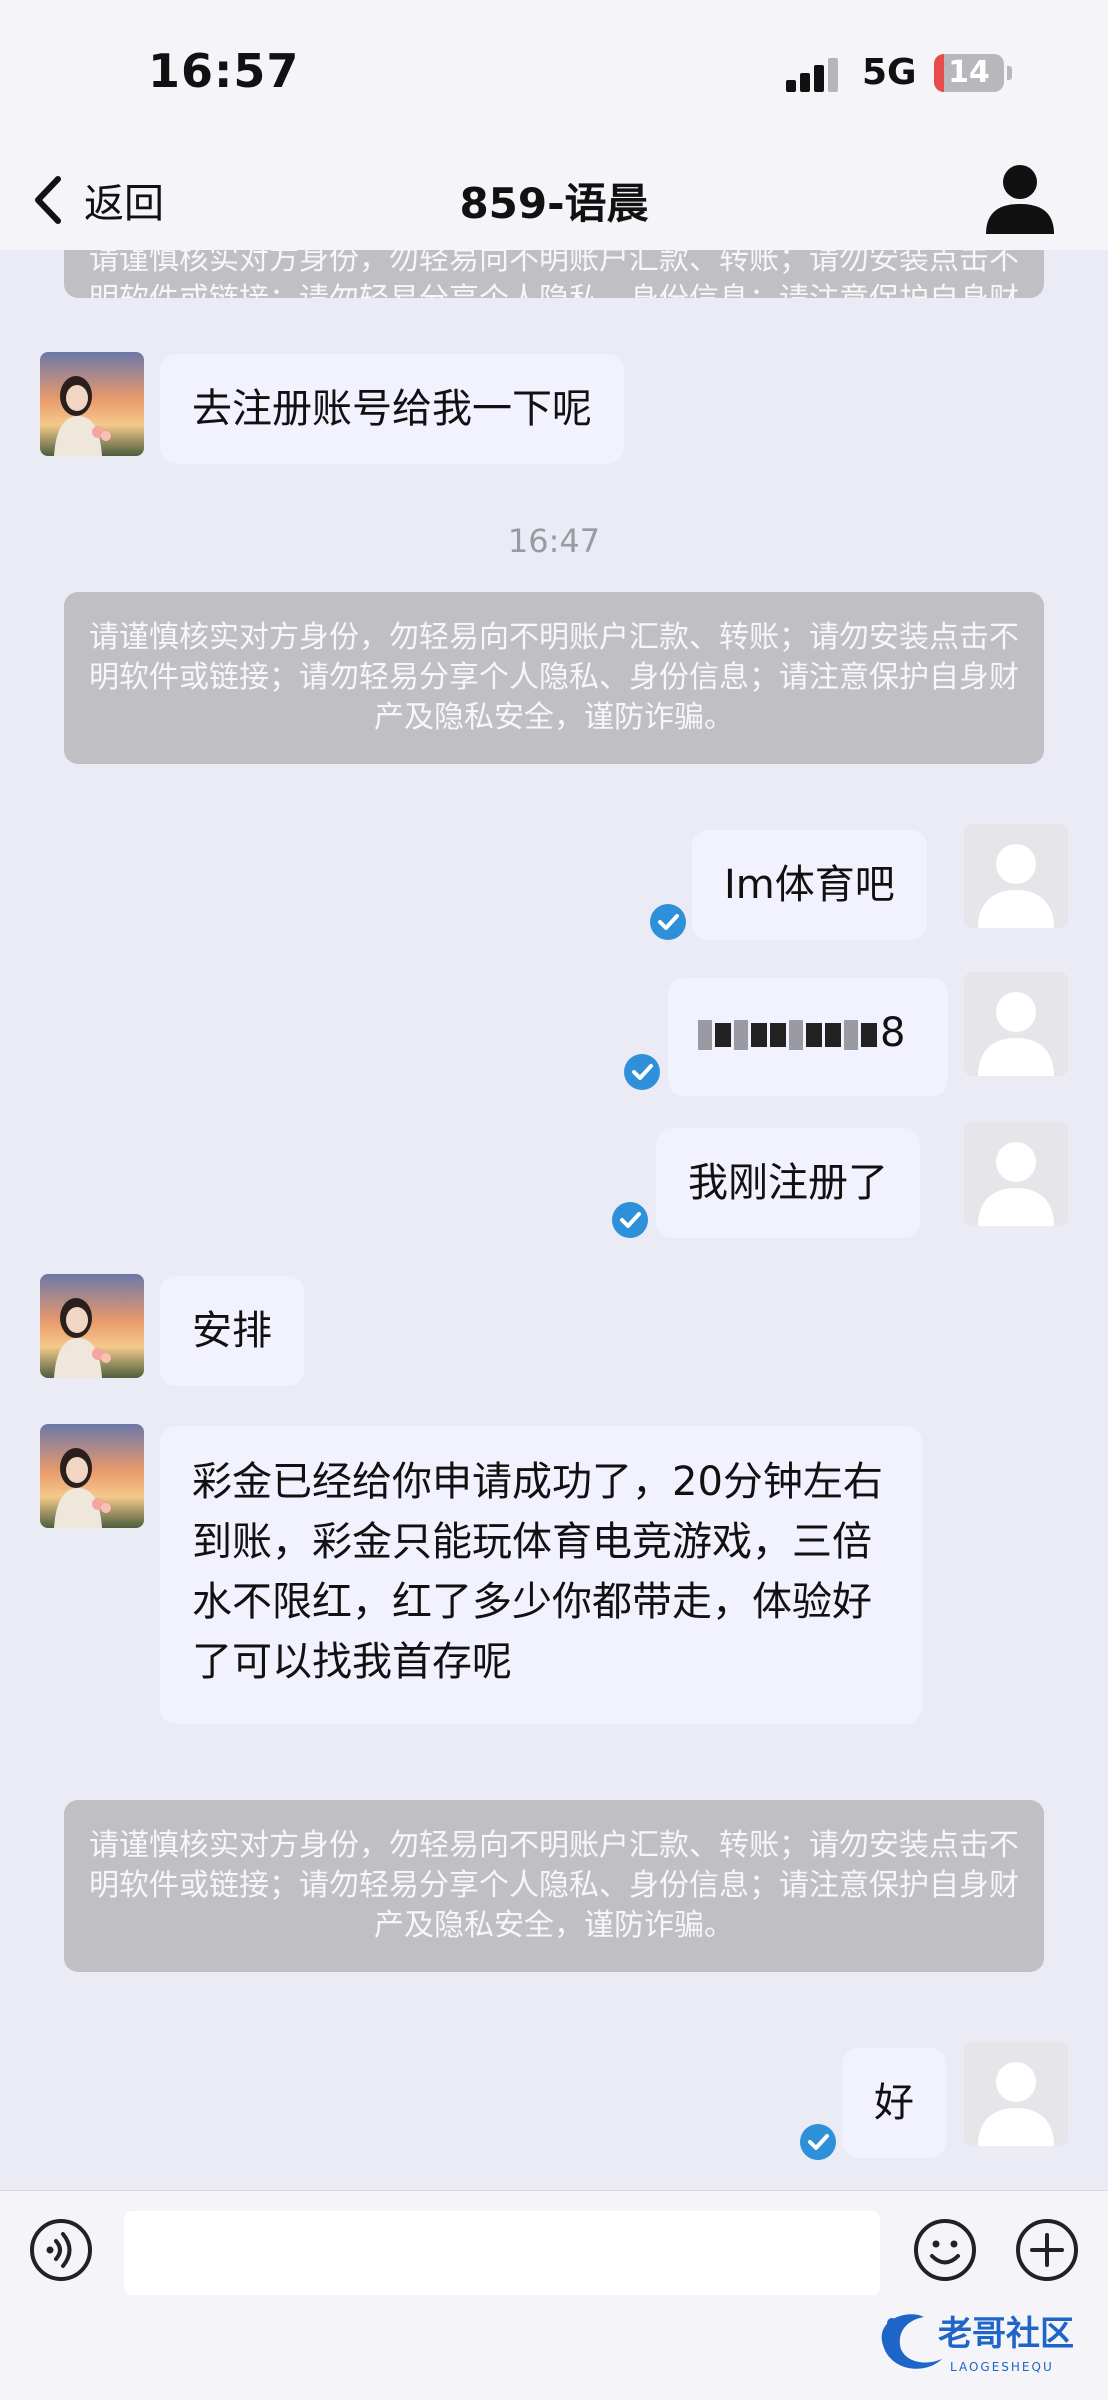 The height and width of the screenshot is (2400, 1108). I want to click on watermark-logo: 老哥社区 LAOGESHEQU, so click(977, 2344).